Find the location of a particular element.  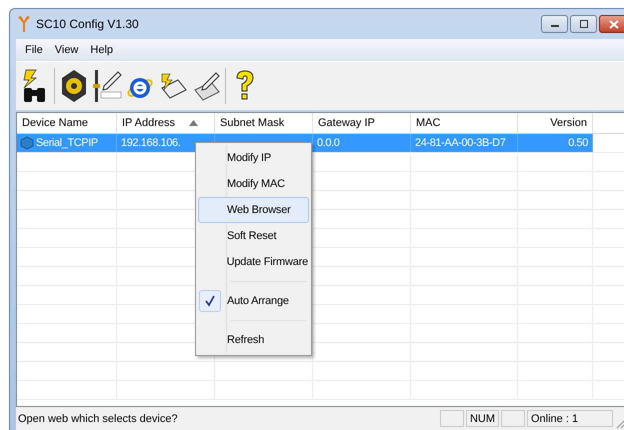

menu-item: Refresh is located at coordinates (253, 340).